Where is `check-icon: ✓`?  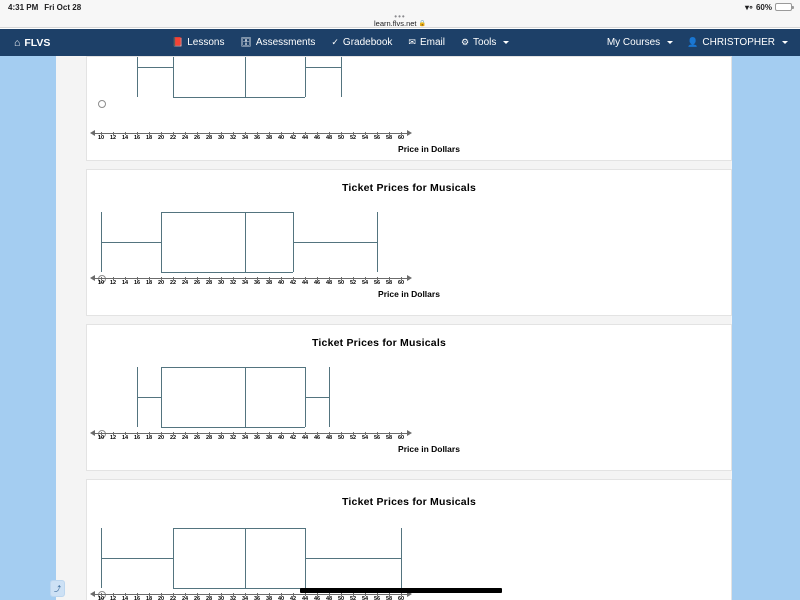
check-icon: ✓ is located at coordinates (335, 42).